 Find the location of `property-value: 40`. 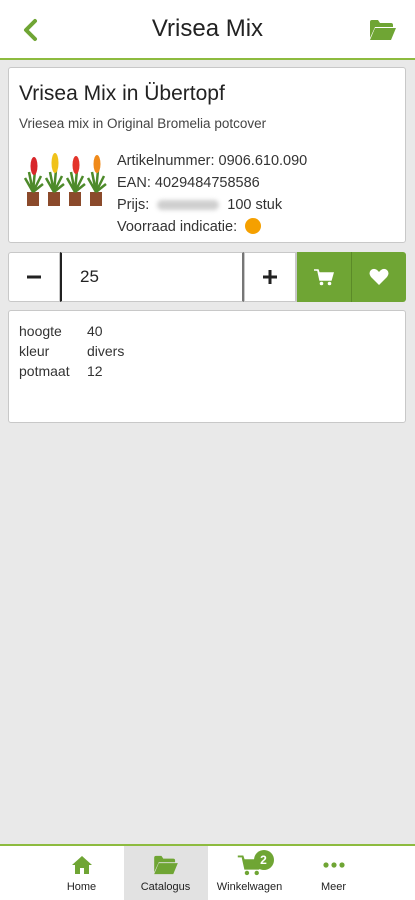

property-value: 40 is located at coordinates (95, 331).